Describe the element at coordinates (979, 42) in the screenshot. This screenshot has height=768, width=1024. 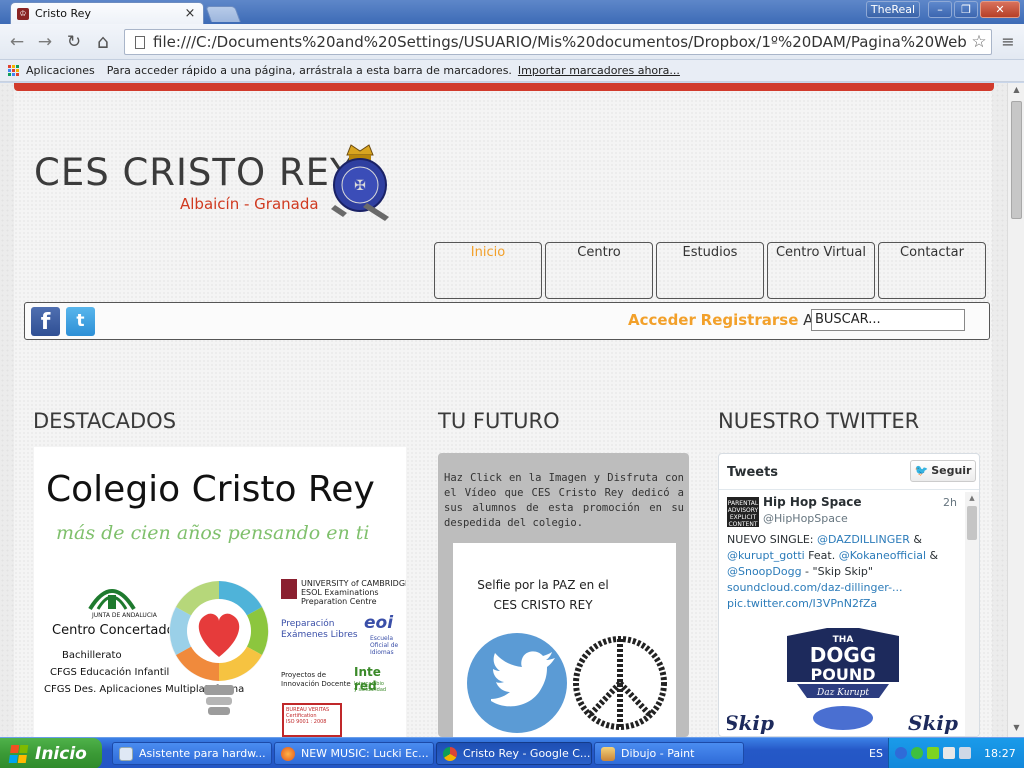
I see `bookmark-star-icon: ☆` at that location.